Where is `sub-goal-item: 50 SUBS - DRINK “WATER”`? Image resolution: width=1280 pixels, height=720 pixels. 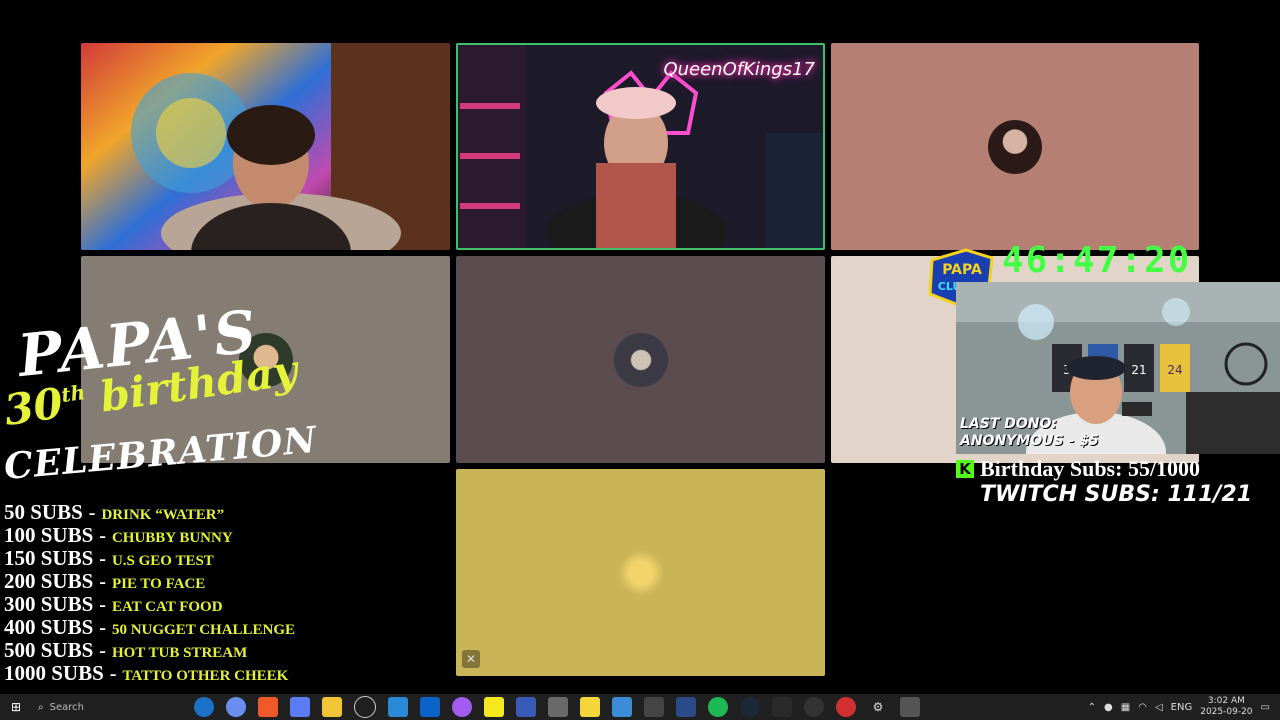
sub-goal-item: 50 SUBS - DRINK “WATER” is located at coordinates (149, 512).